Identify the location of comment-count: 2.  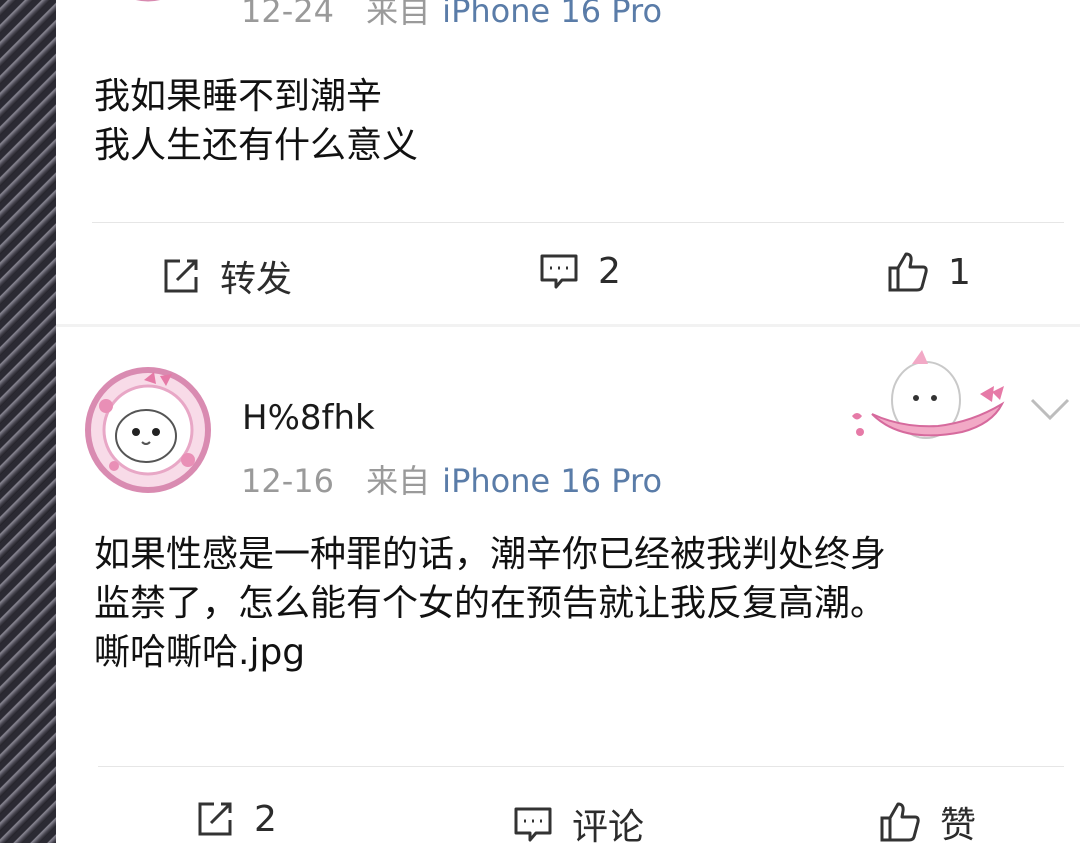
(609, 271).